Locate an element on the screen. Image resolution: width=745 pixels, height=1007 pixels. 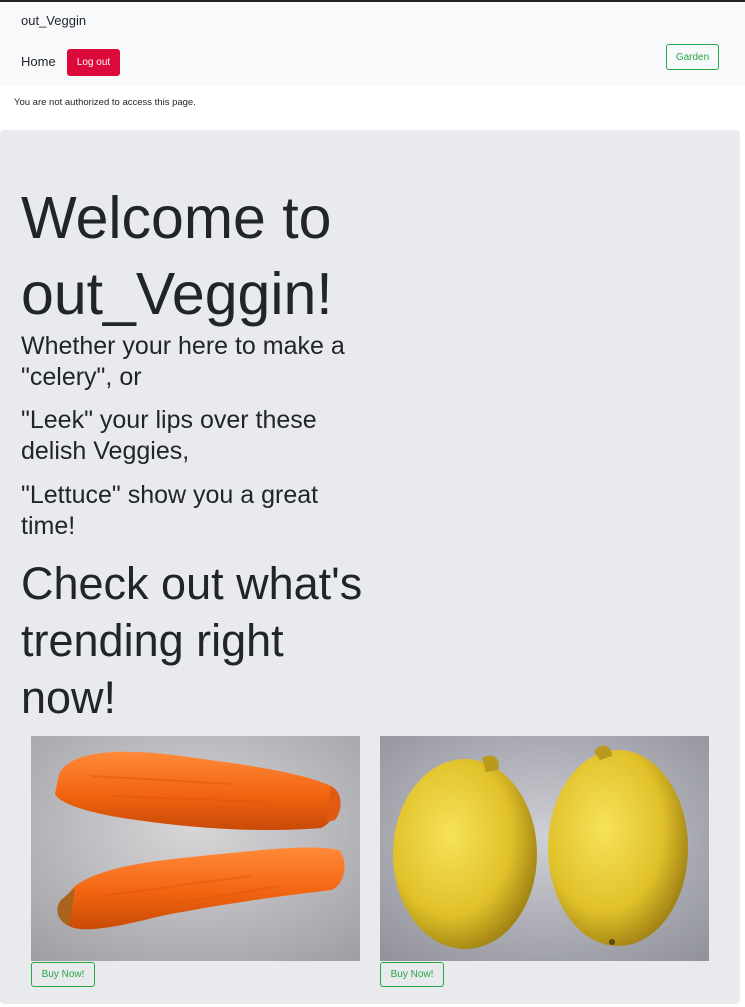
carrots-image is located at coordinates (195, 848).